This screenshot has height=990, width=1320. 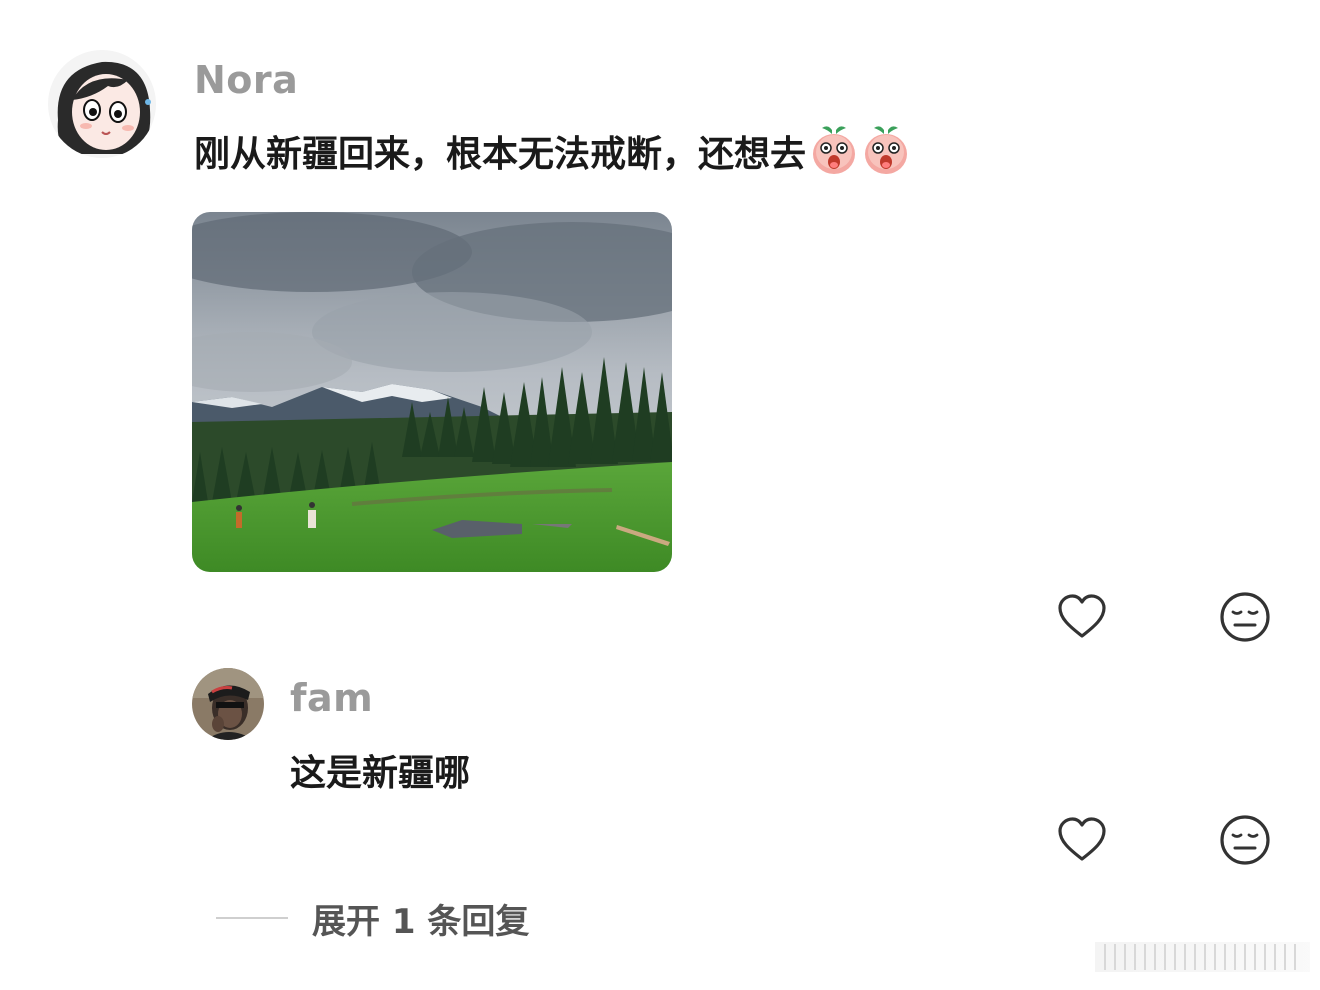 I want to click on reply-text: 这是新疆哪, so click(x=380, y=773).